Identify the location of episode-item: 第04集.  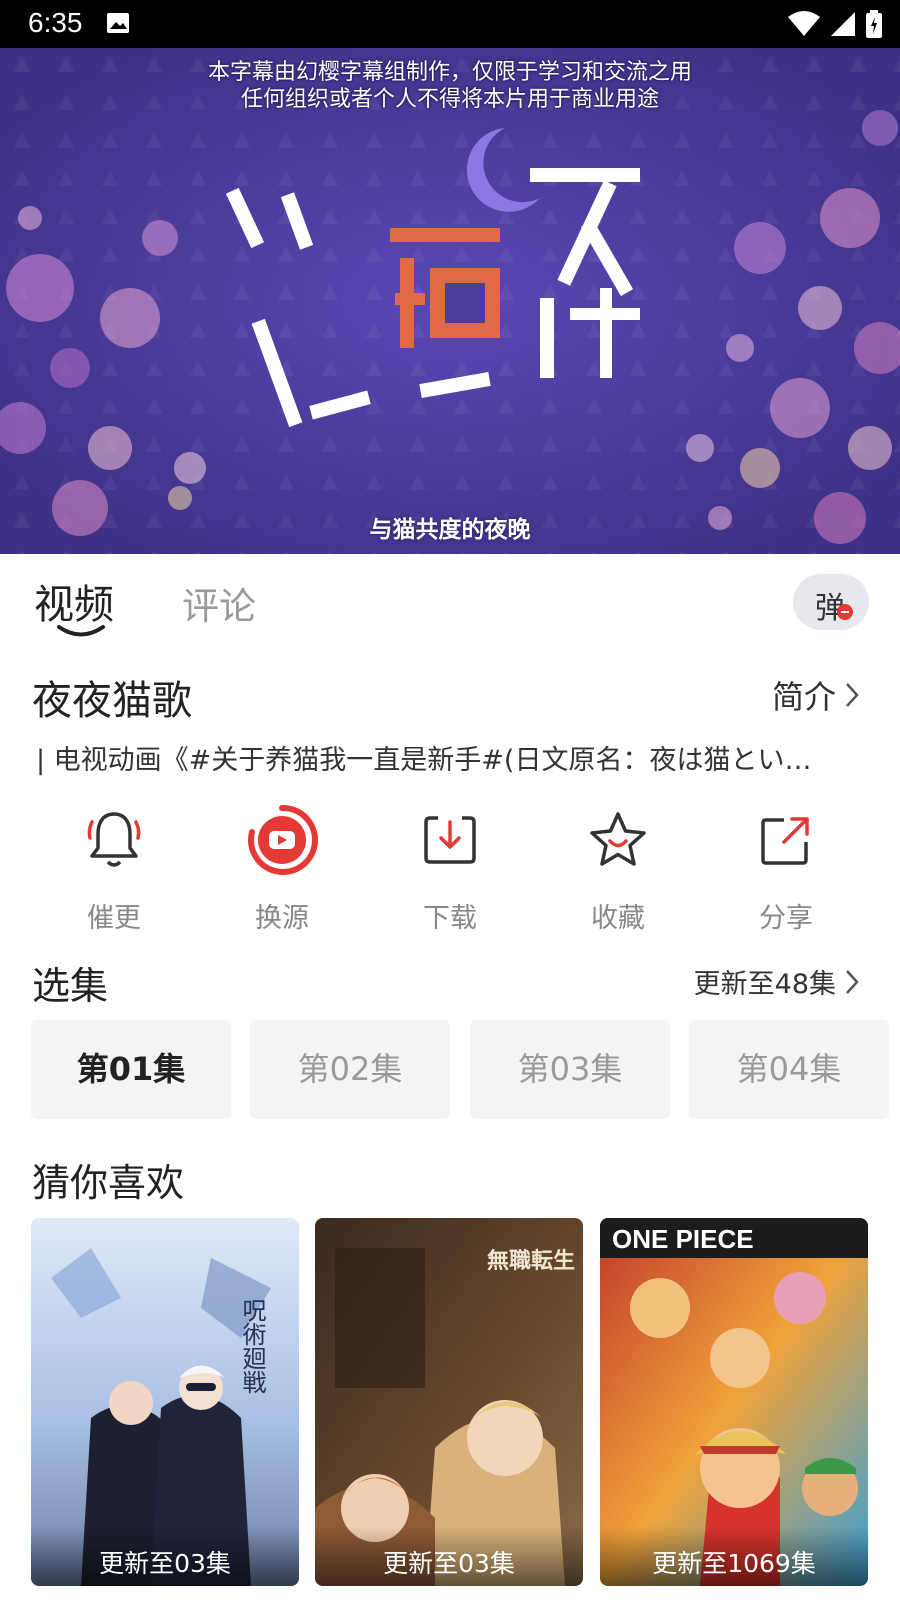
(789, 1069).